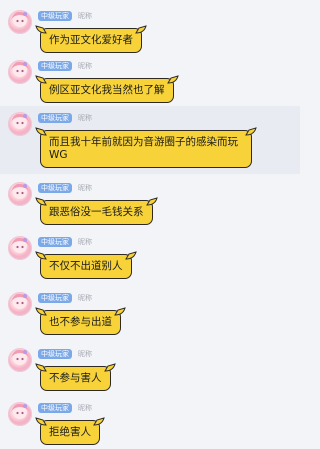 This screenshot has width=320, height=449. I want to click on message-text: 不仅不出道别人, so click(86, 266).